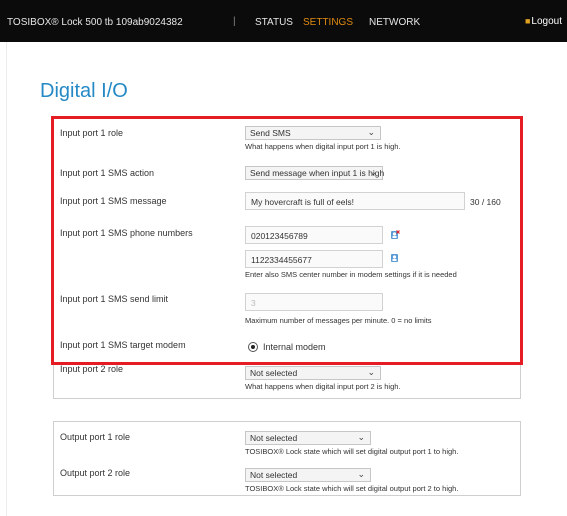 The image size is (567, 516). I want to click on nav-status: STATUS, so click(274, 22).